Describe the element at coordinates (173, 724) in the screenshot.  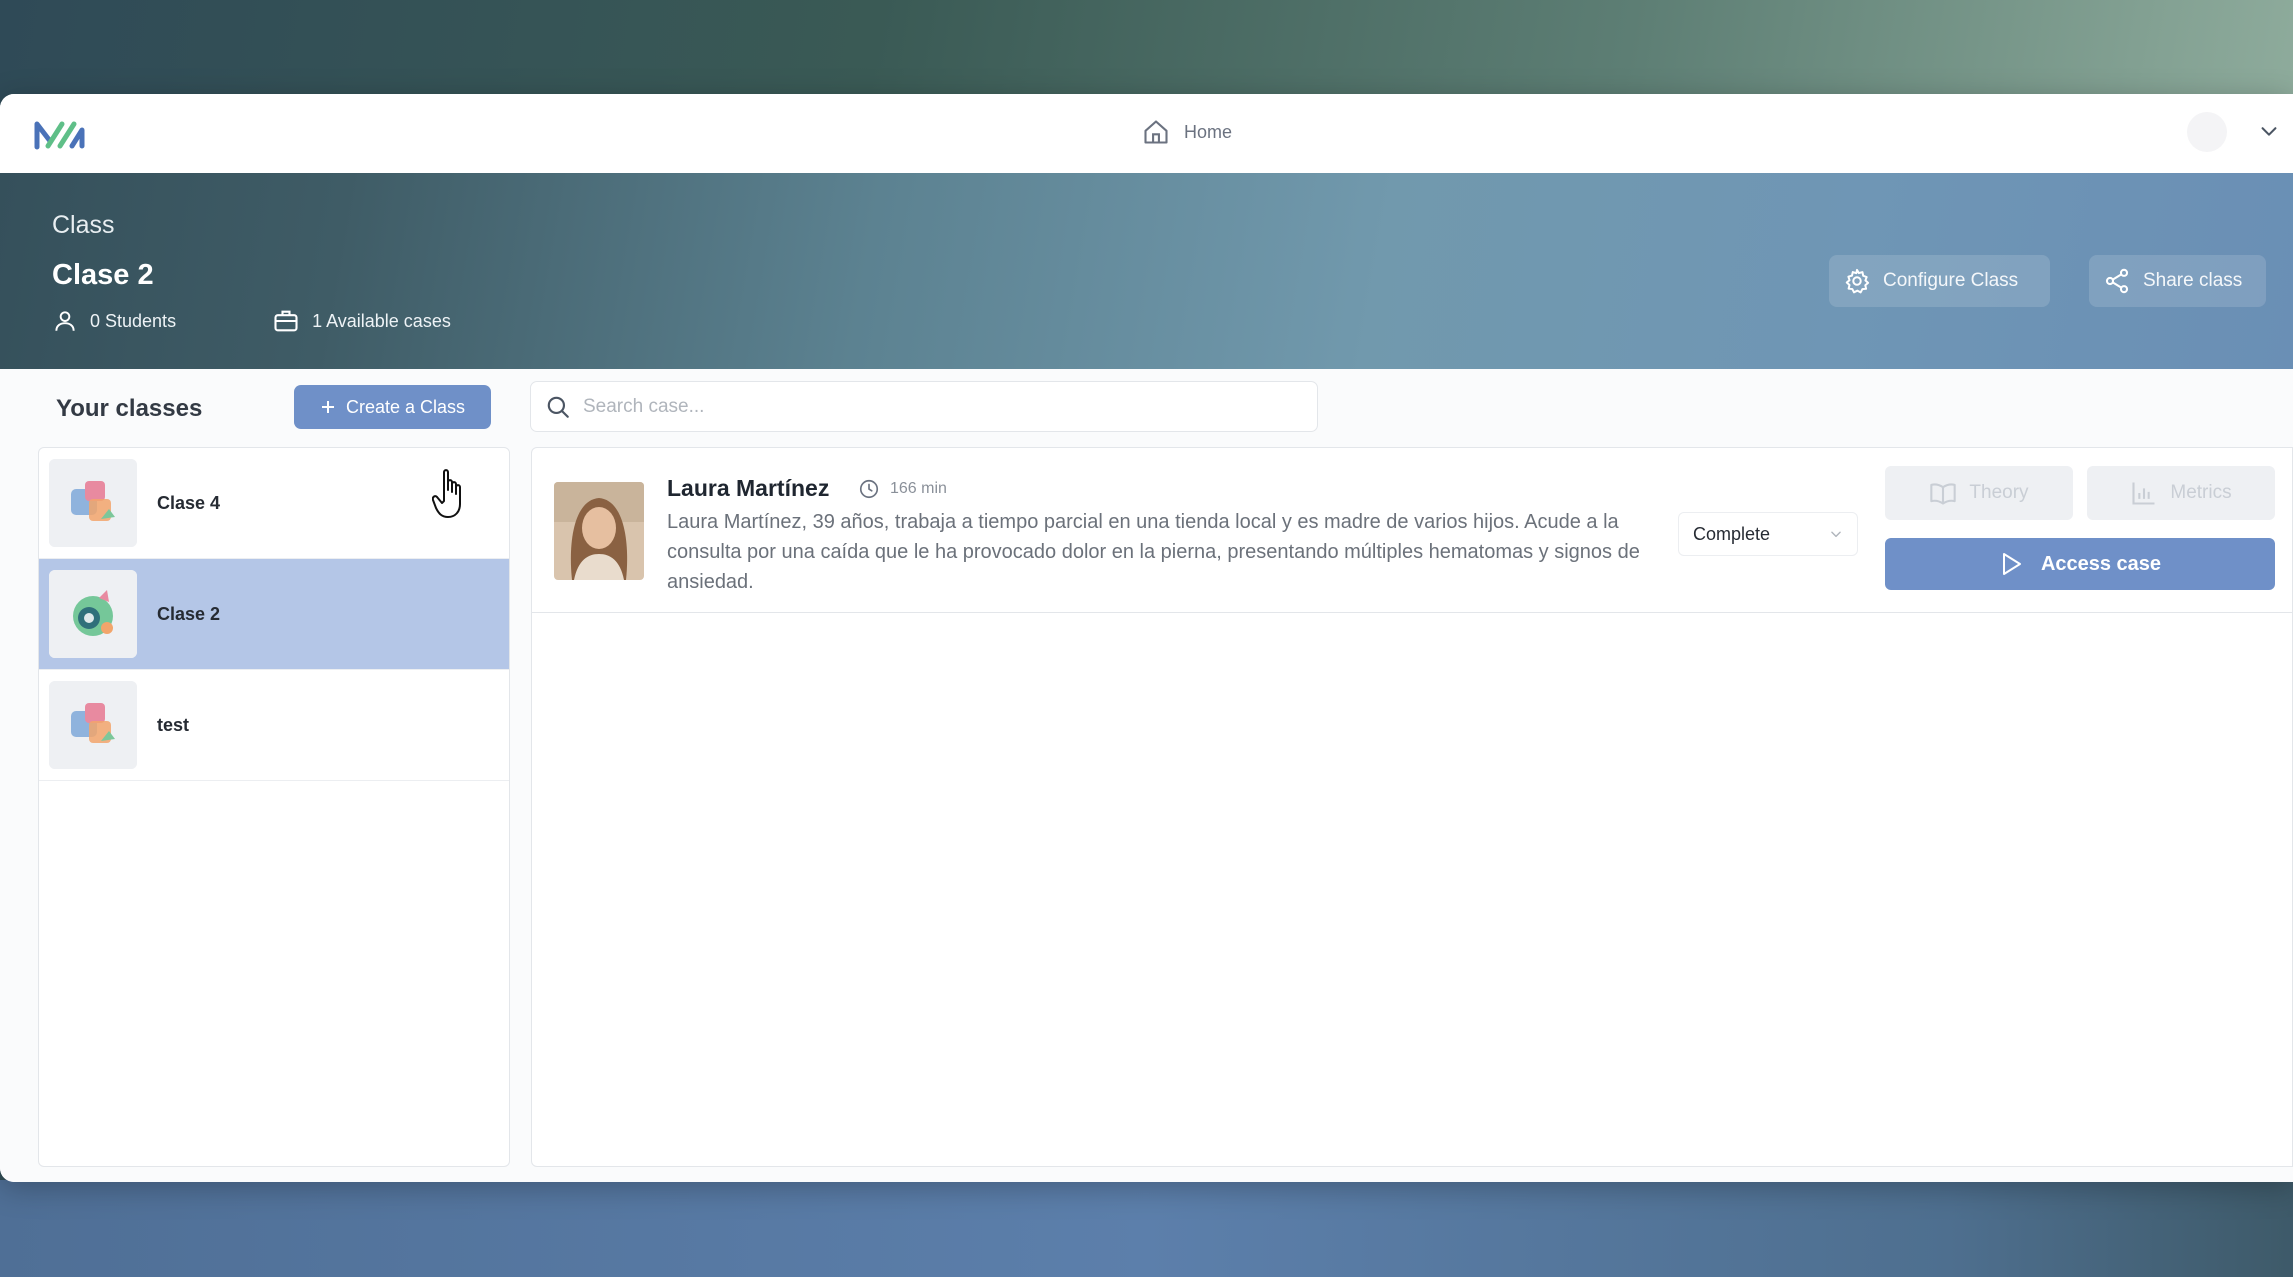
I see `class-item-label: test` at that location.